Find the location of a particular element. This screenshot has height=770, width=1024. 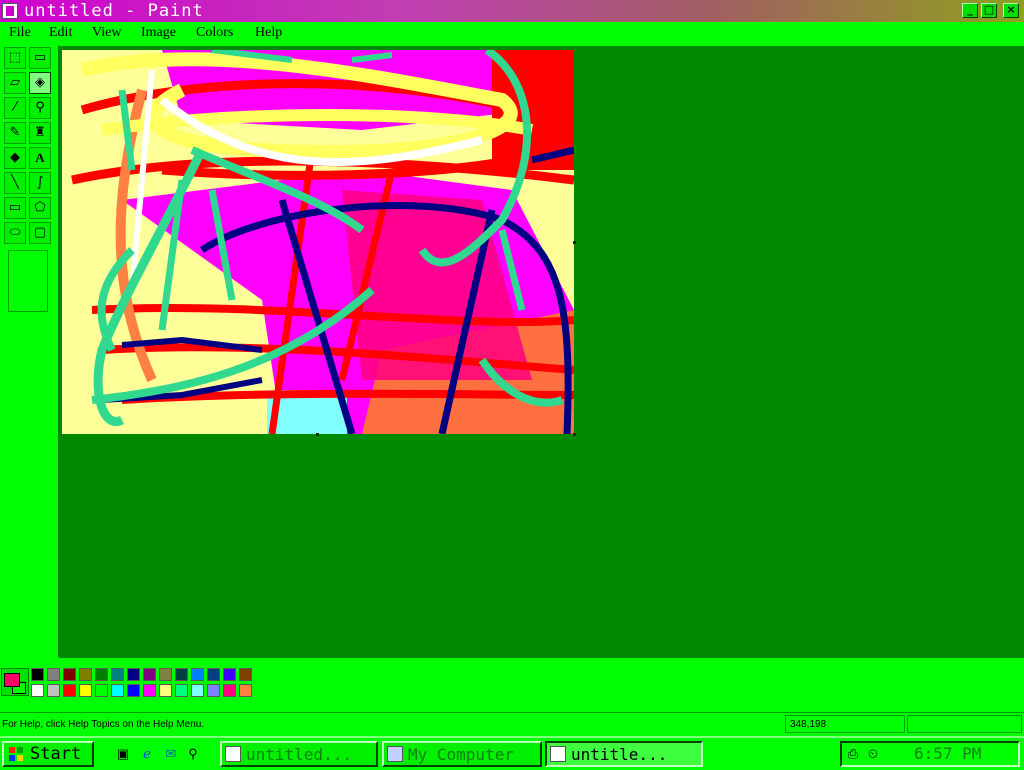

tool-options-box is located at coordinates (28, 281).